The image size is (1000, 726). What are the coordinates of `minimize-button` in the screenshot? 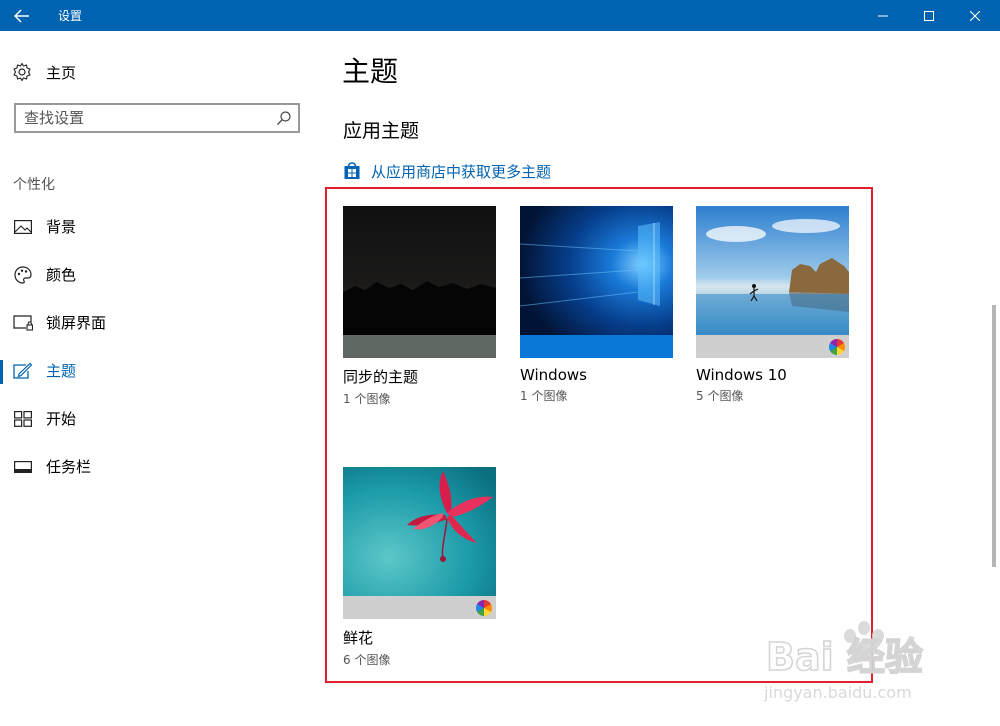 It's located at (883, 15).